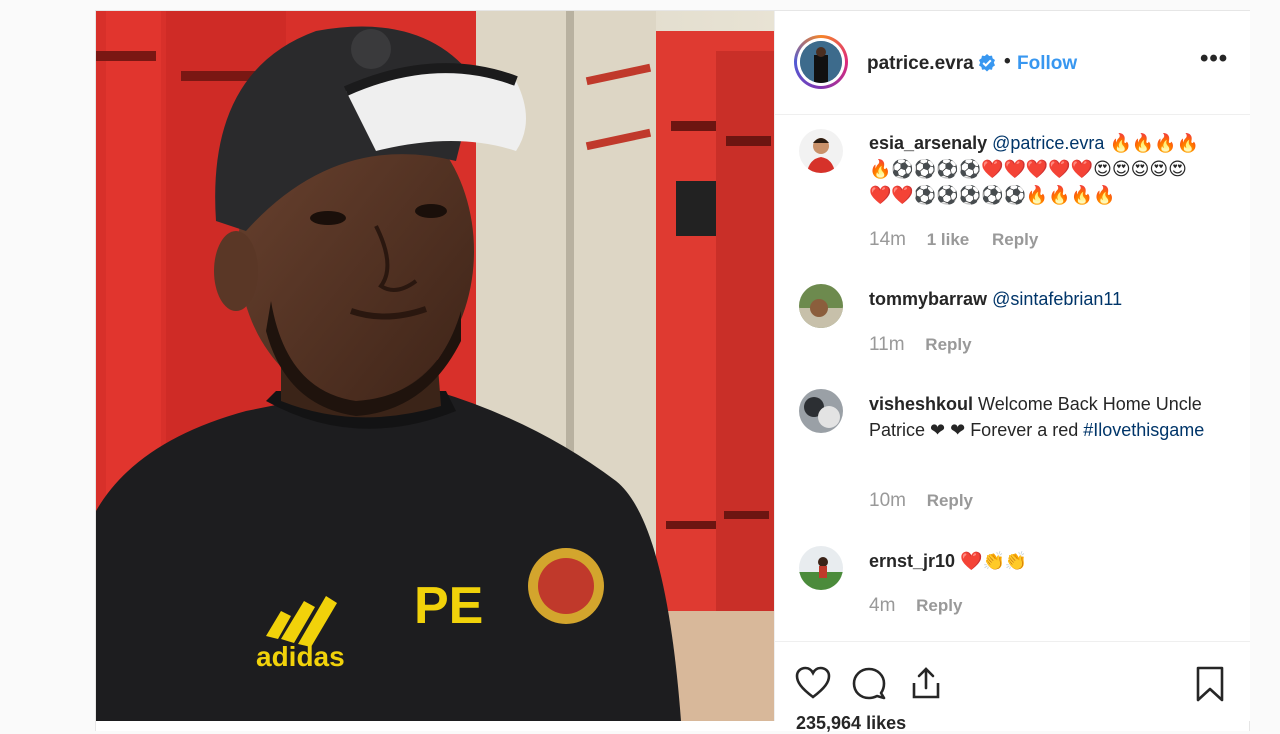 The height and width of the screenshot is (734, 1280). Describe the element at coordinates (1057, 299) in the screenshot. I see `comment-mention: @sintafebrian11` at that location.